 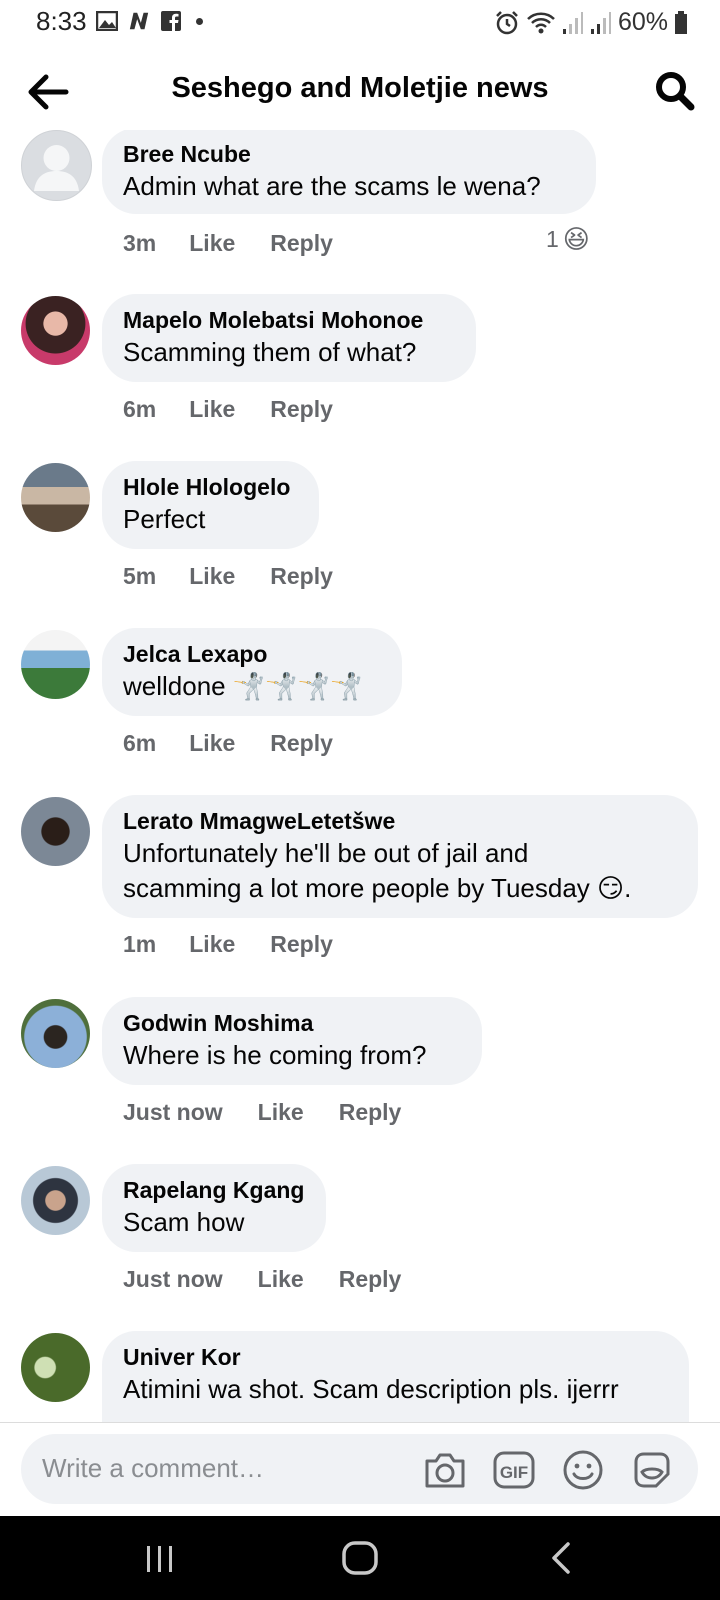 I want to click on comment-bubble: Rapelang Kgang Scam how, so click(x=214, y=1208).